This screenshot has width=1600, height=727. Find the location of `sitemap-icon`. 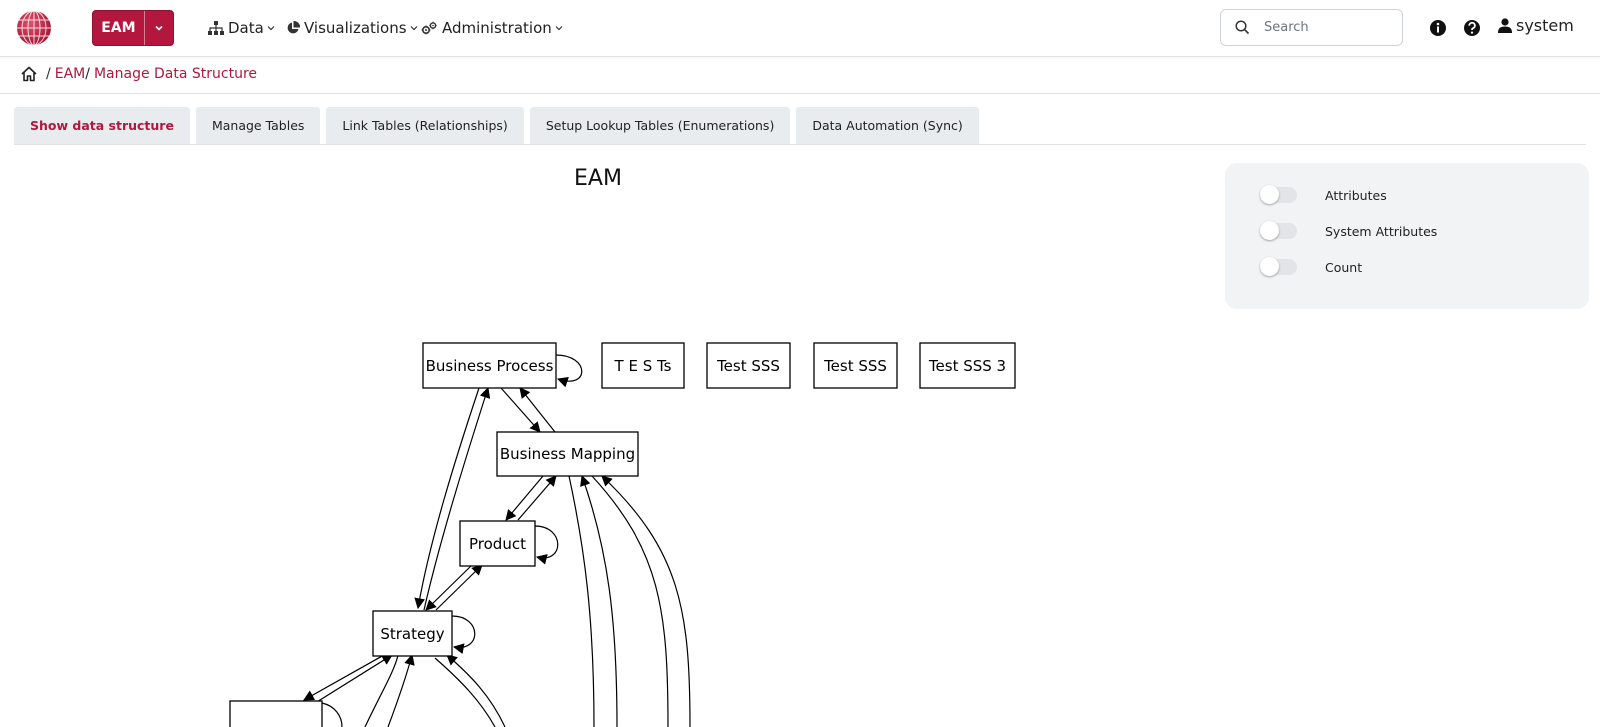

sitemap-icon is located at coordinates (216, 28).